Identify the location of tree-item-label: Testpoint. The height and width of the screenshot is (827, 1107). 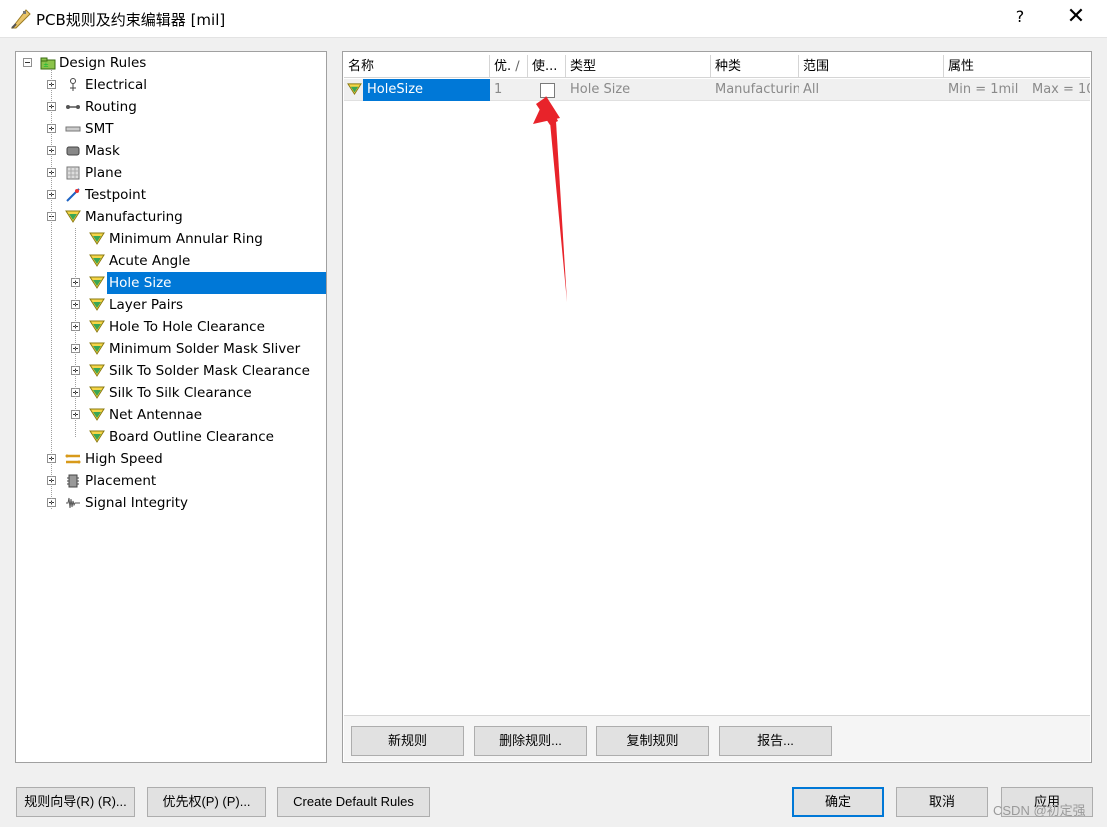
(116, 195).